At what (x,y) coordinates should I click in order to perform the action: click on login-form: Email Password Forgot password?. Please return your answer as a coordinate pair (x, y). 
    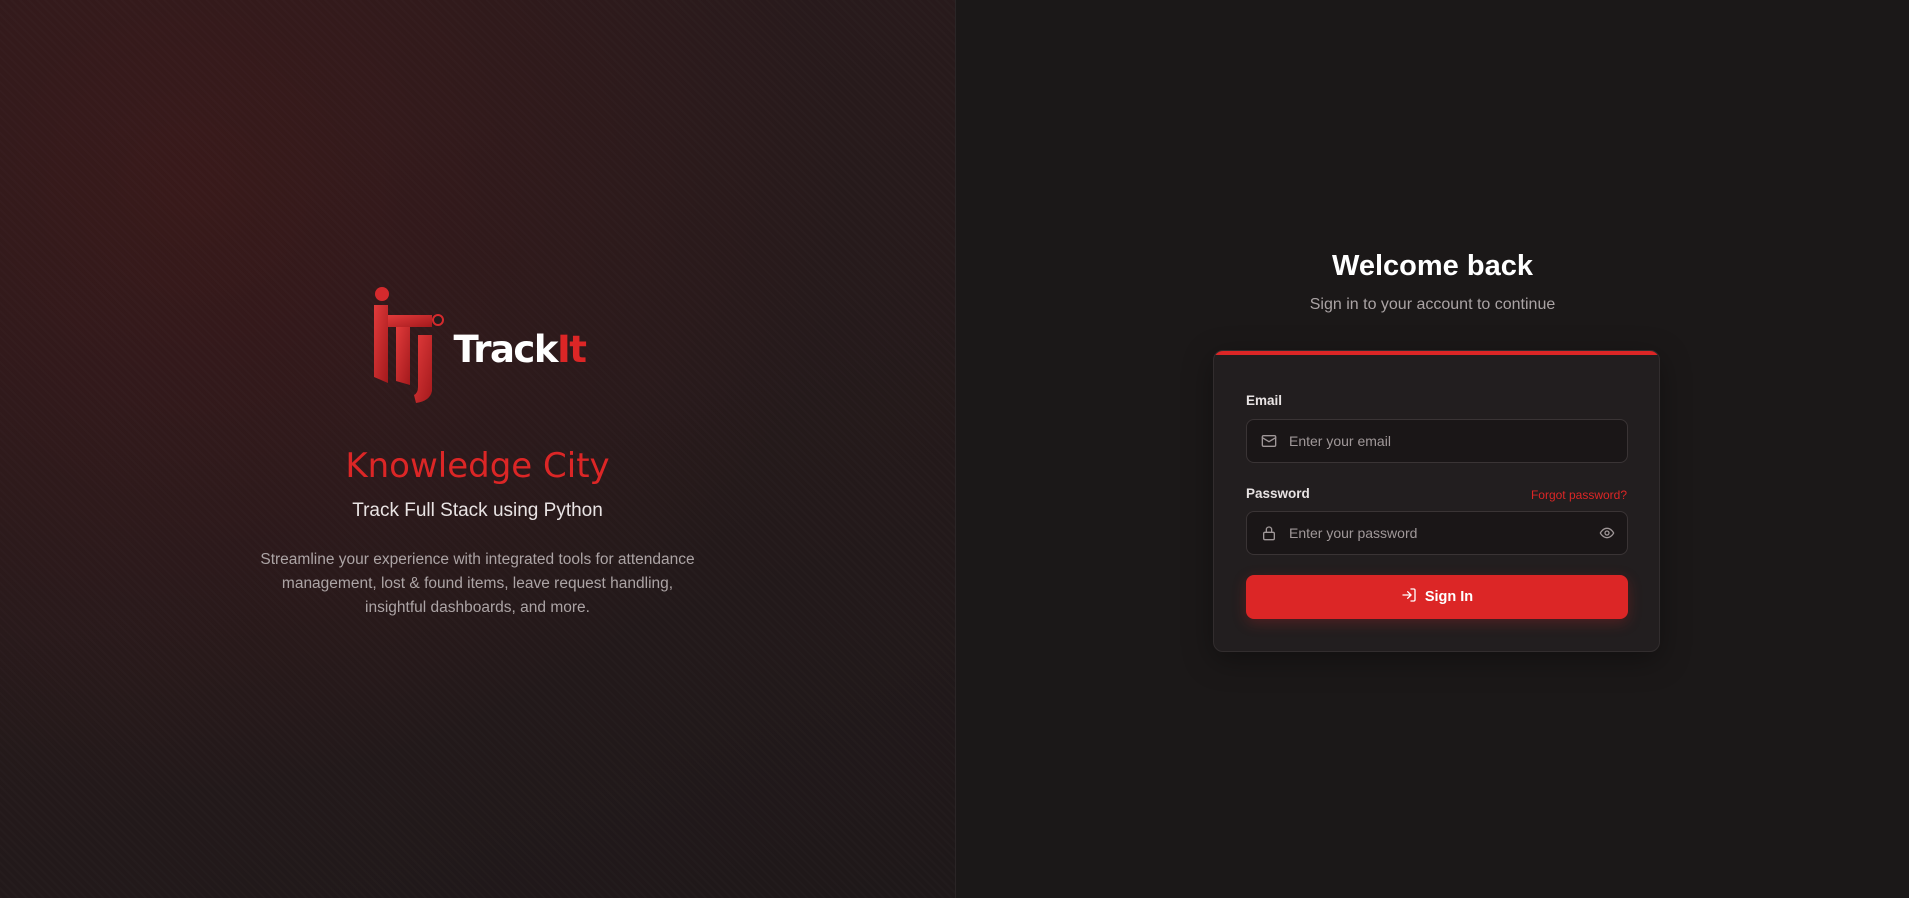
    Looking at the image, I should click on (1436, 501).